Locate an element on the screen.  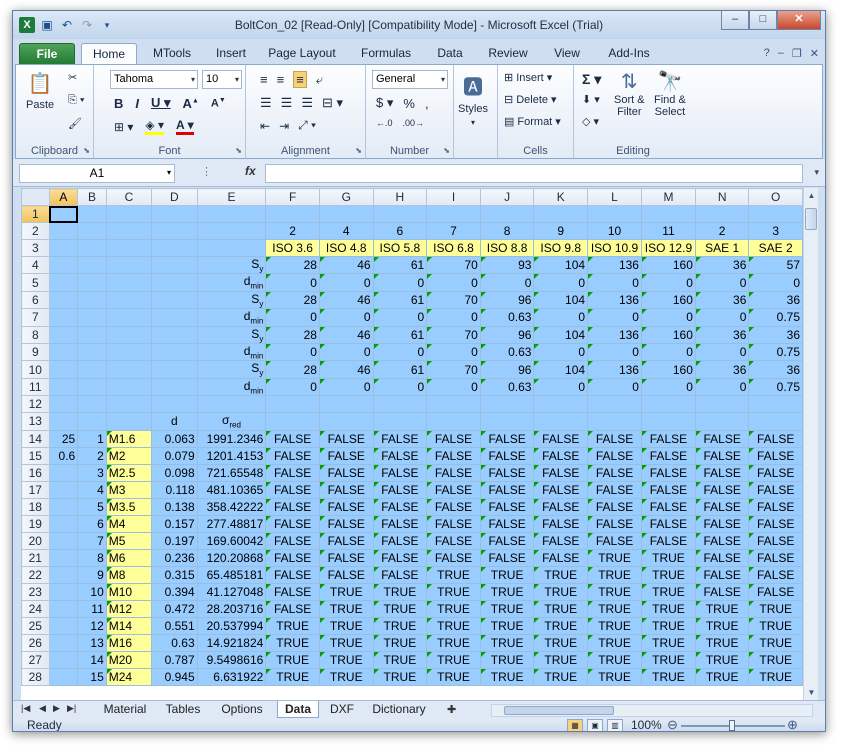
increase-decimal-icon: ←.0 is located at coordinates (384, 123).